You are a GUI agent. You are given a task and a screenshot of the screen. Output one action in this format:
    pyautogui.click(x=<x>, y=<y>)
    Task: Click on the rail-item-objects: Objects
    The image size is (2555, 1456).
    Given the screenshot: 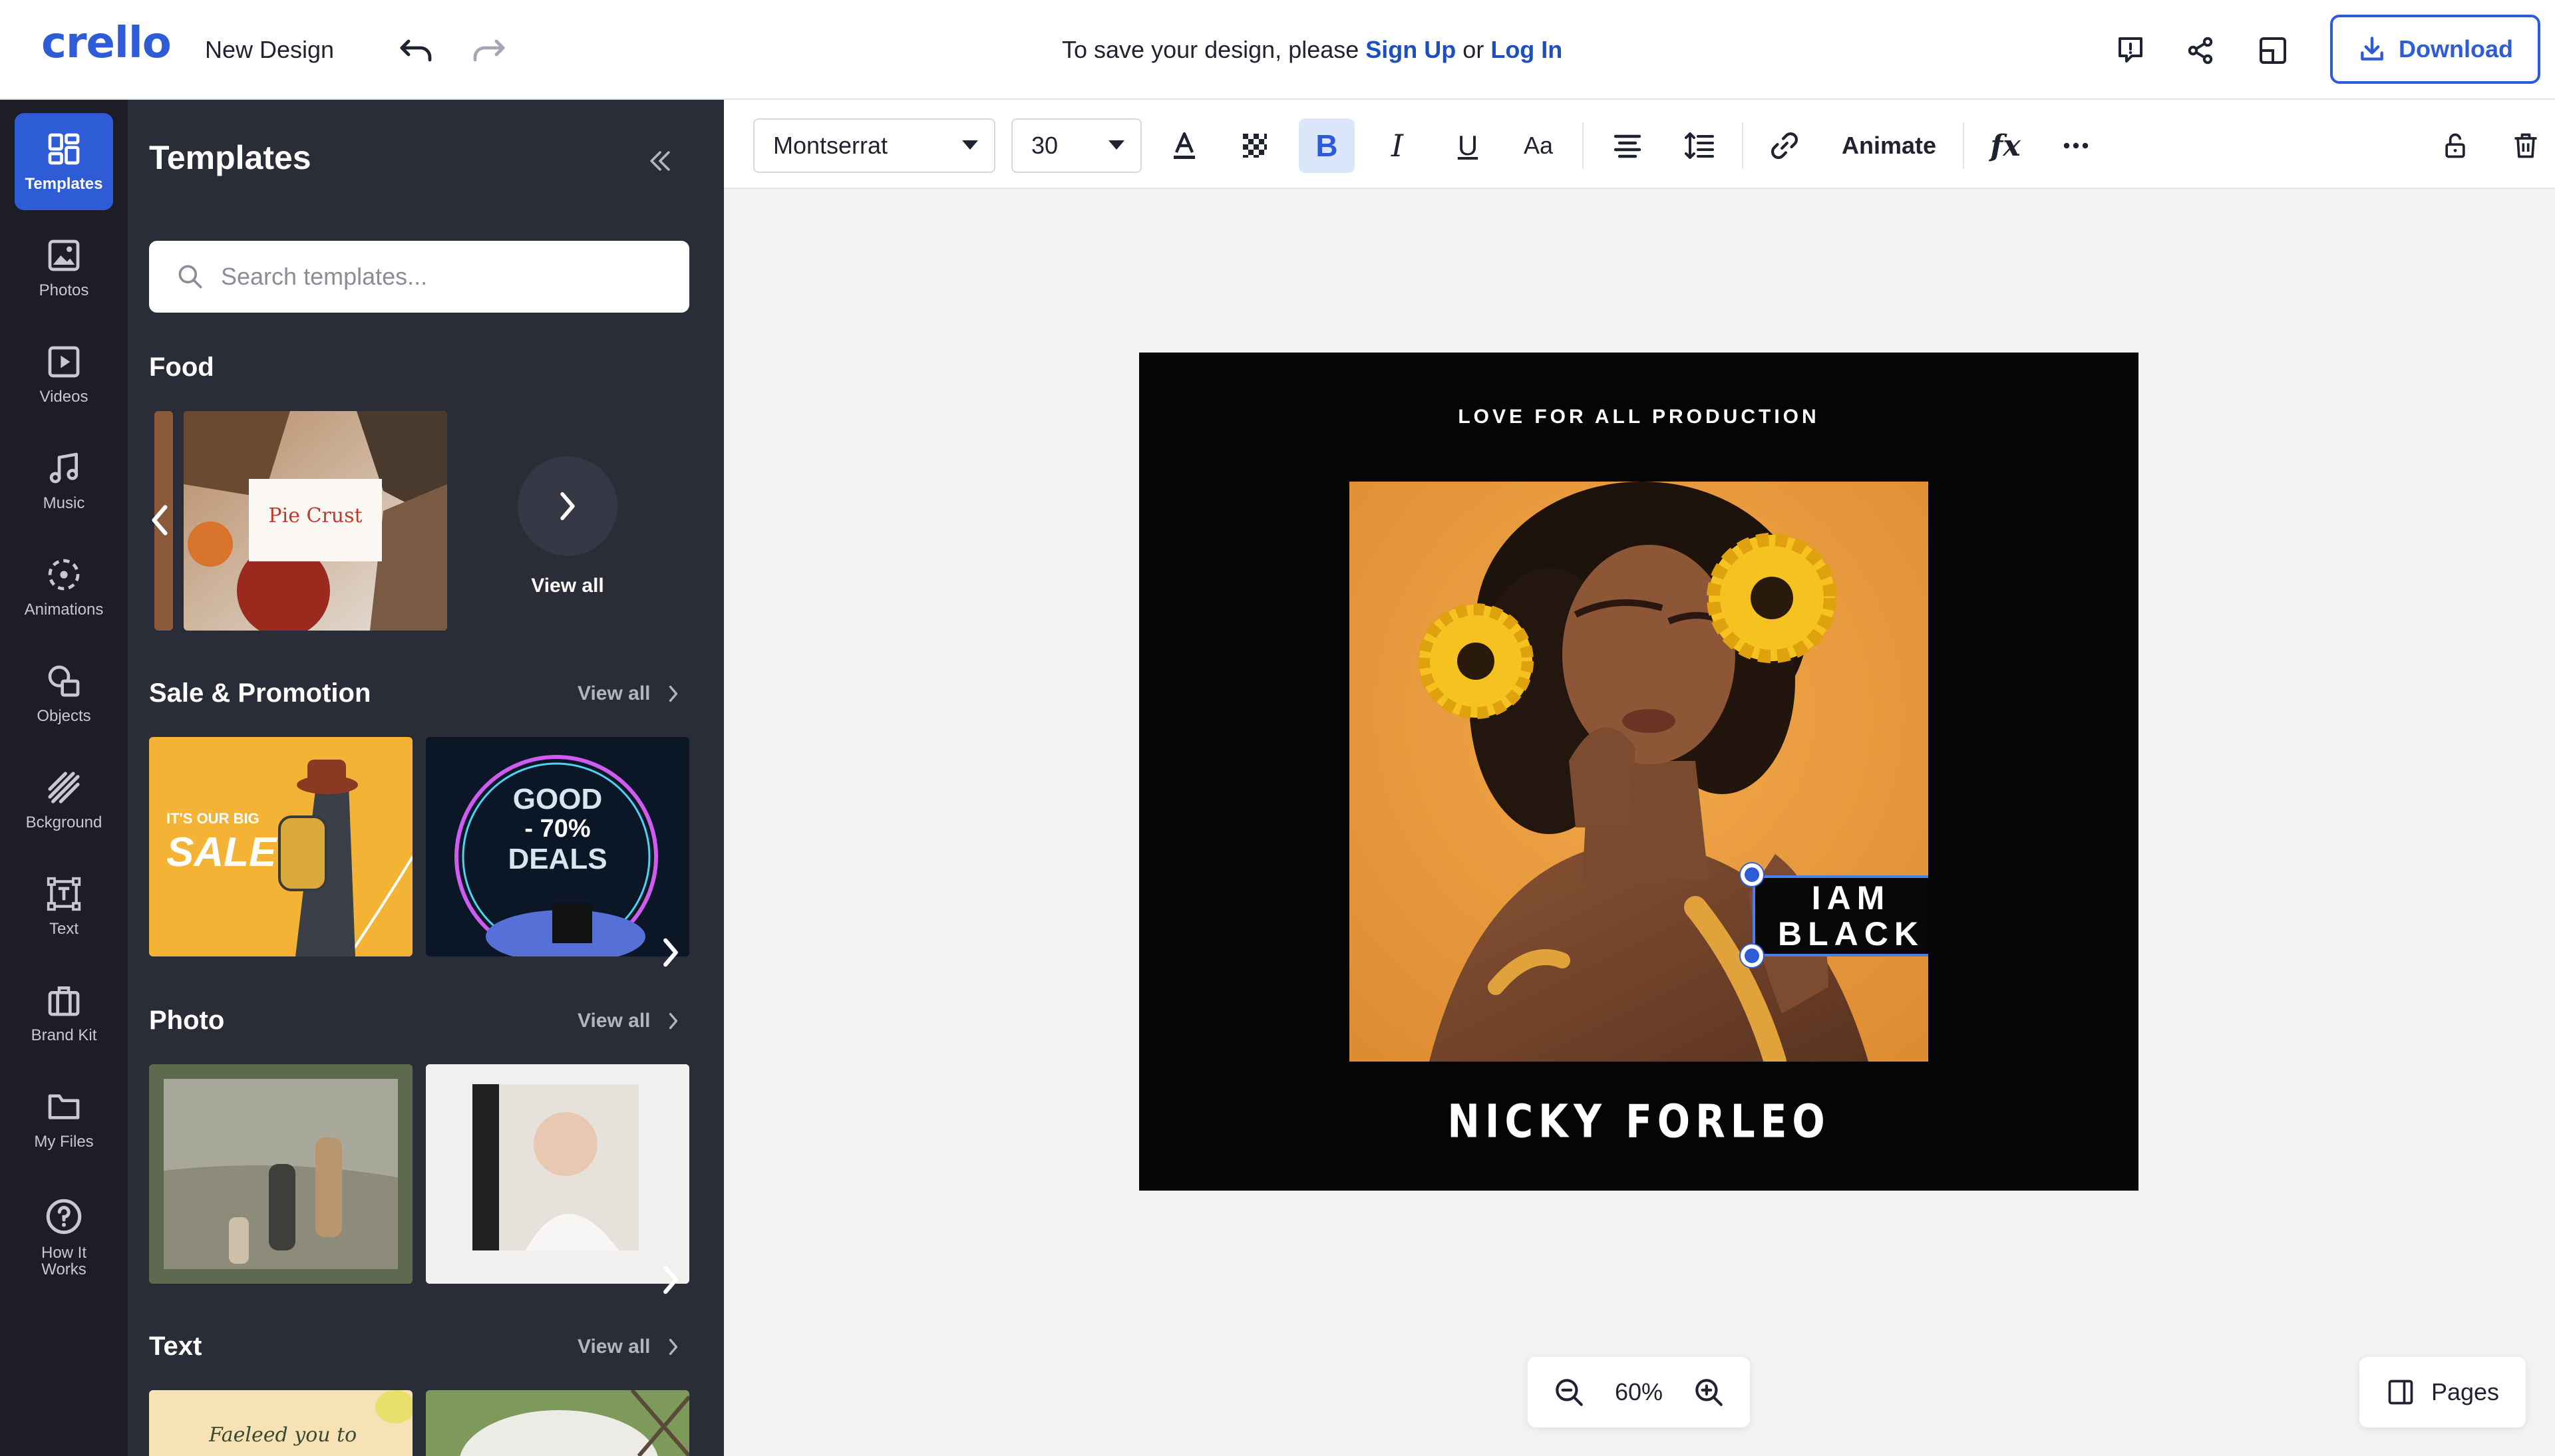 What is the action you would take?
    pyautogui.click(x=64, y=693)
    